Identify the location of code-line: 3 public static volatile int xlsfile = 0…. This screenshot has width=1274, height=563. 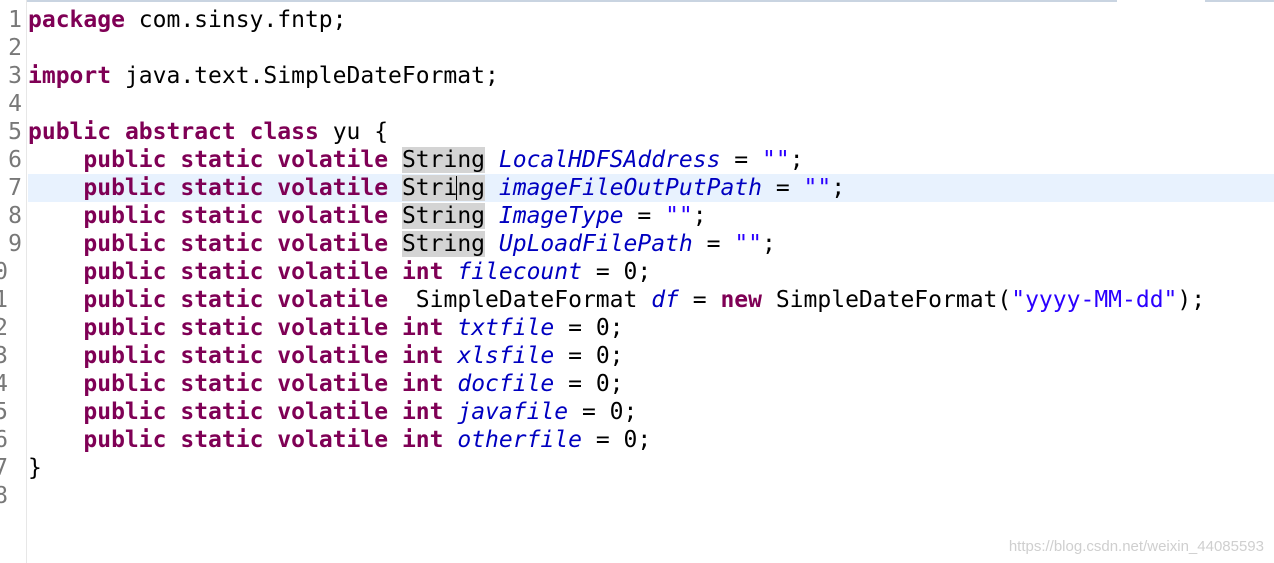
(637, 356).